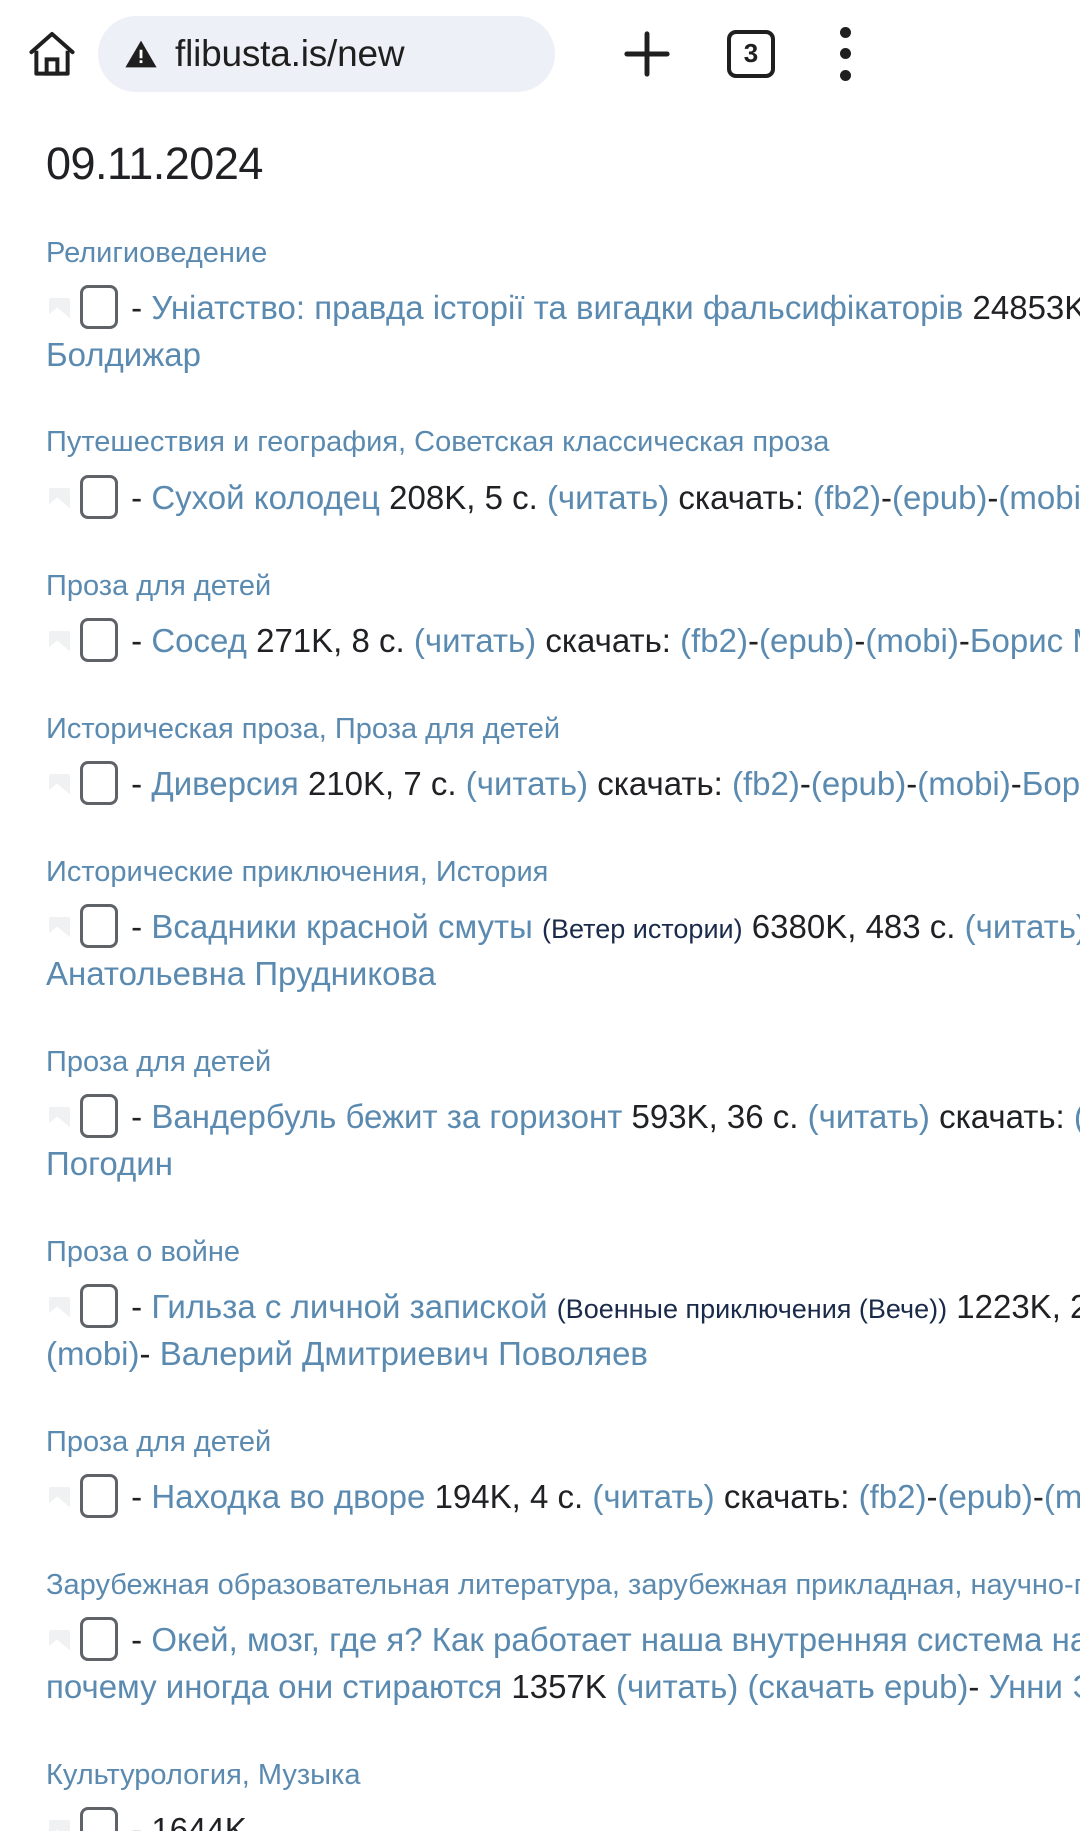  Describe the element at coordinates (109, 1163) in the screenshot. I see `entry-author-link: Погодин` at that location.